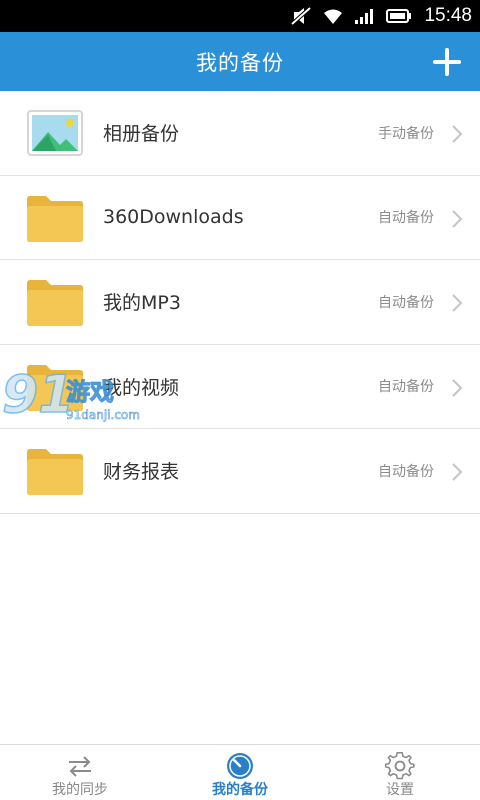 This screenshot has width=480, height=800. I want to click on signal-icon, so click(365, 16).